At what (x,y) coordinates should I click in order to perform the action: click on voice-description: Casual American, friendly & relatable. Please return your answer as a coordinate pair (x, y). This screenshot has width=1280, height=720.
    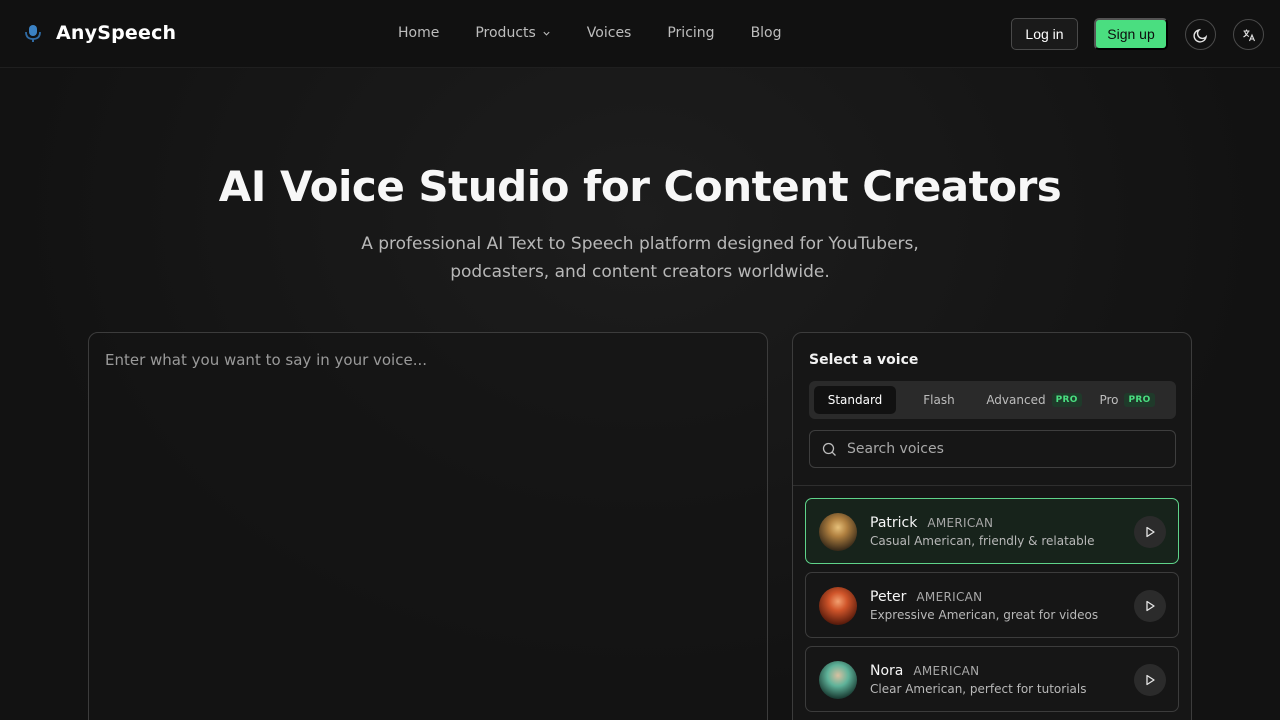
    Looking at the image, I should click on (982, 541).